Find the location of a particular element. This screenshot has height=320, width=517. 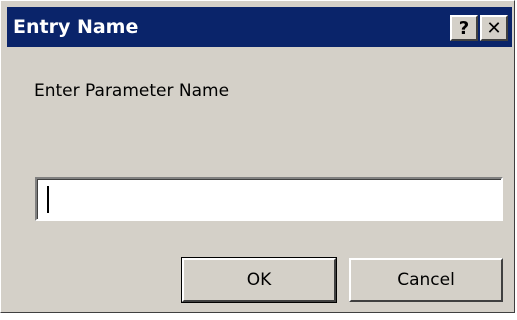

cancel-button: Cancel is located at coordinates (426, 280).